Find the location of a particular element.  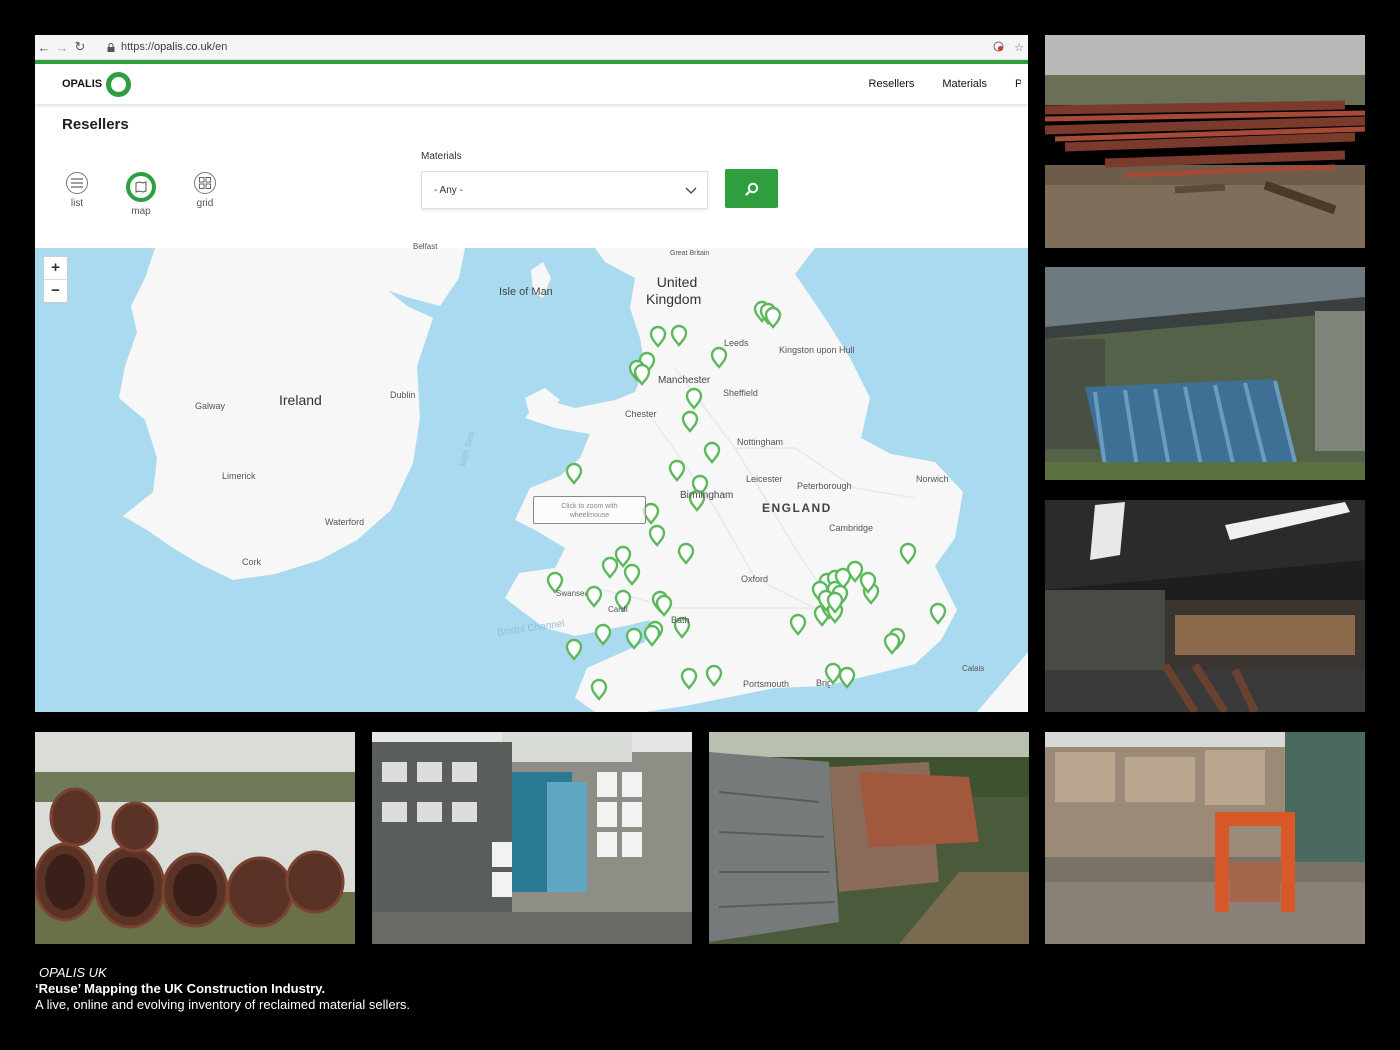

zoom-control: + − is located at coordinates (55, 279).